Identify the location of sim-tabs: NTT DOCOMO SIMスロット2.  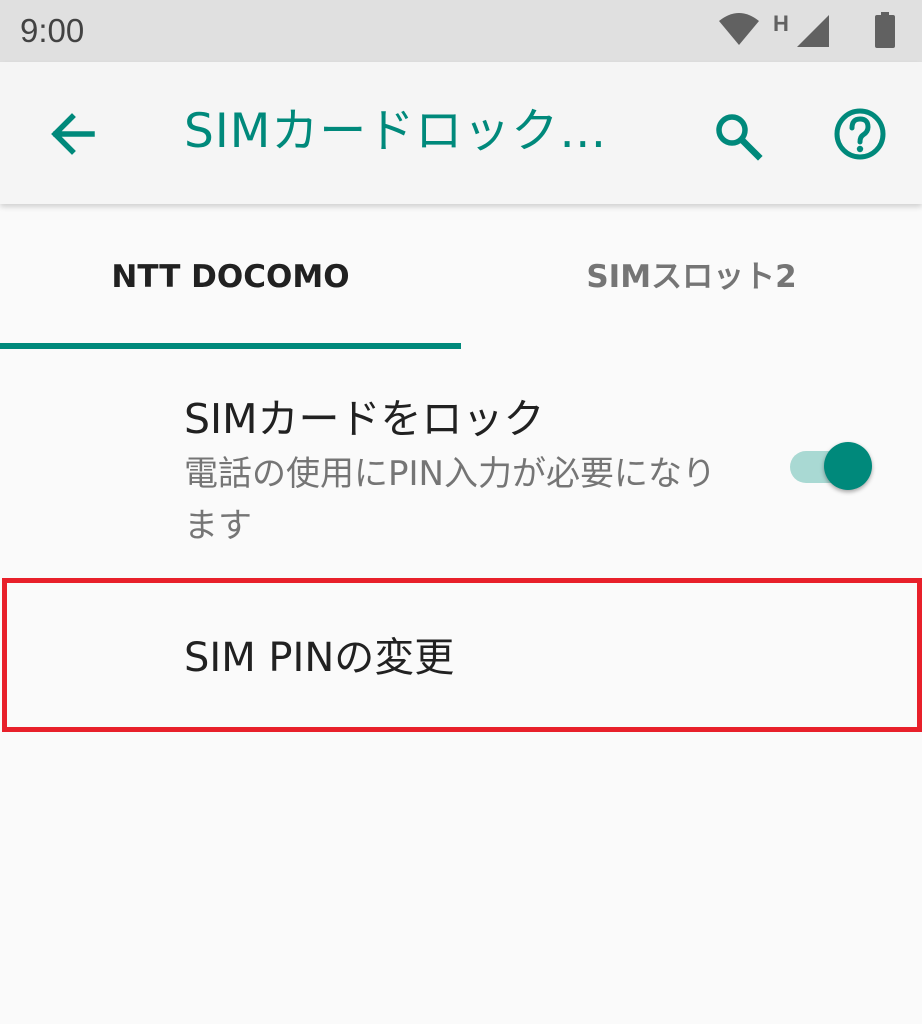
(461, 277).